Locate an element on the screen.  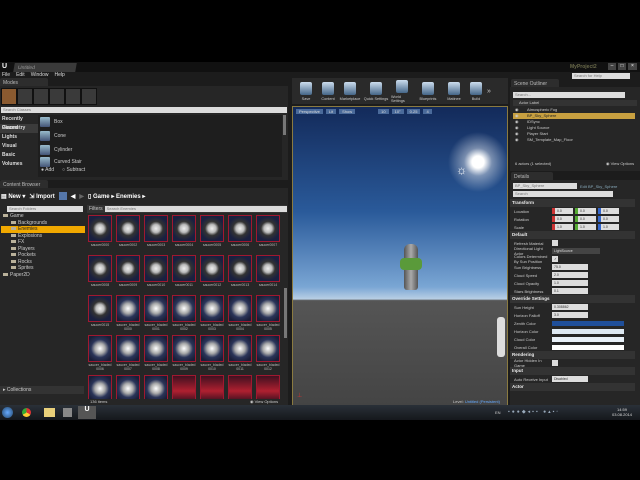
asset-tile: saucer_bladed0001 is located at coordinates (156, 315).